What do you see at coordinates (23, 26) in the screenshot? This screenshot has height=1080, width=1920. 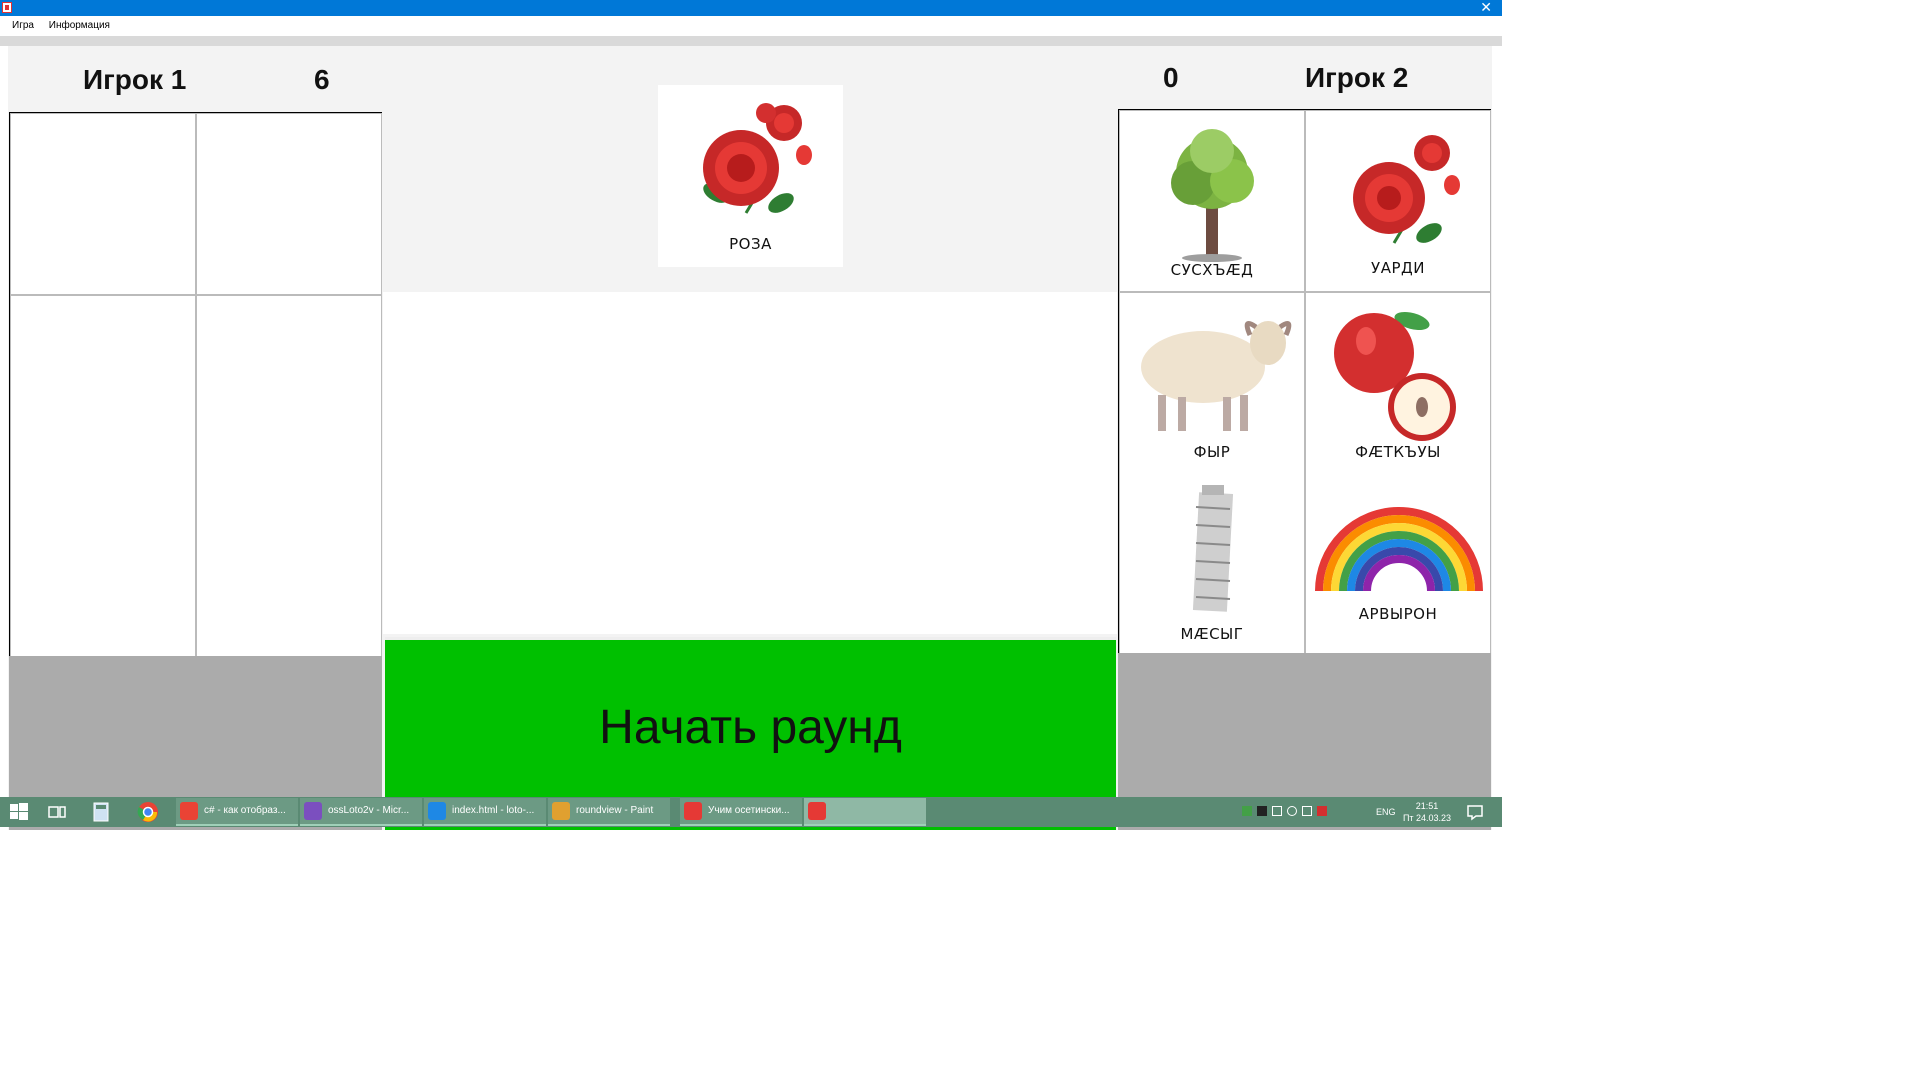 I see `menu-item-game: Игра` at bounding box center [23, 26].